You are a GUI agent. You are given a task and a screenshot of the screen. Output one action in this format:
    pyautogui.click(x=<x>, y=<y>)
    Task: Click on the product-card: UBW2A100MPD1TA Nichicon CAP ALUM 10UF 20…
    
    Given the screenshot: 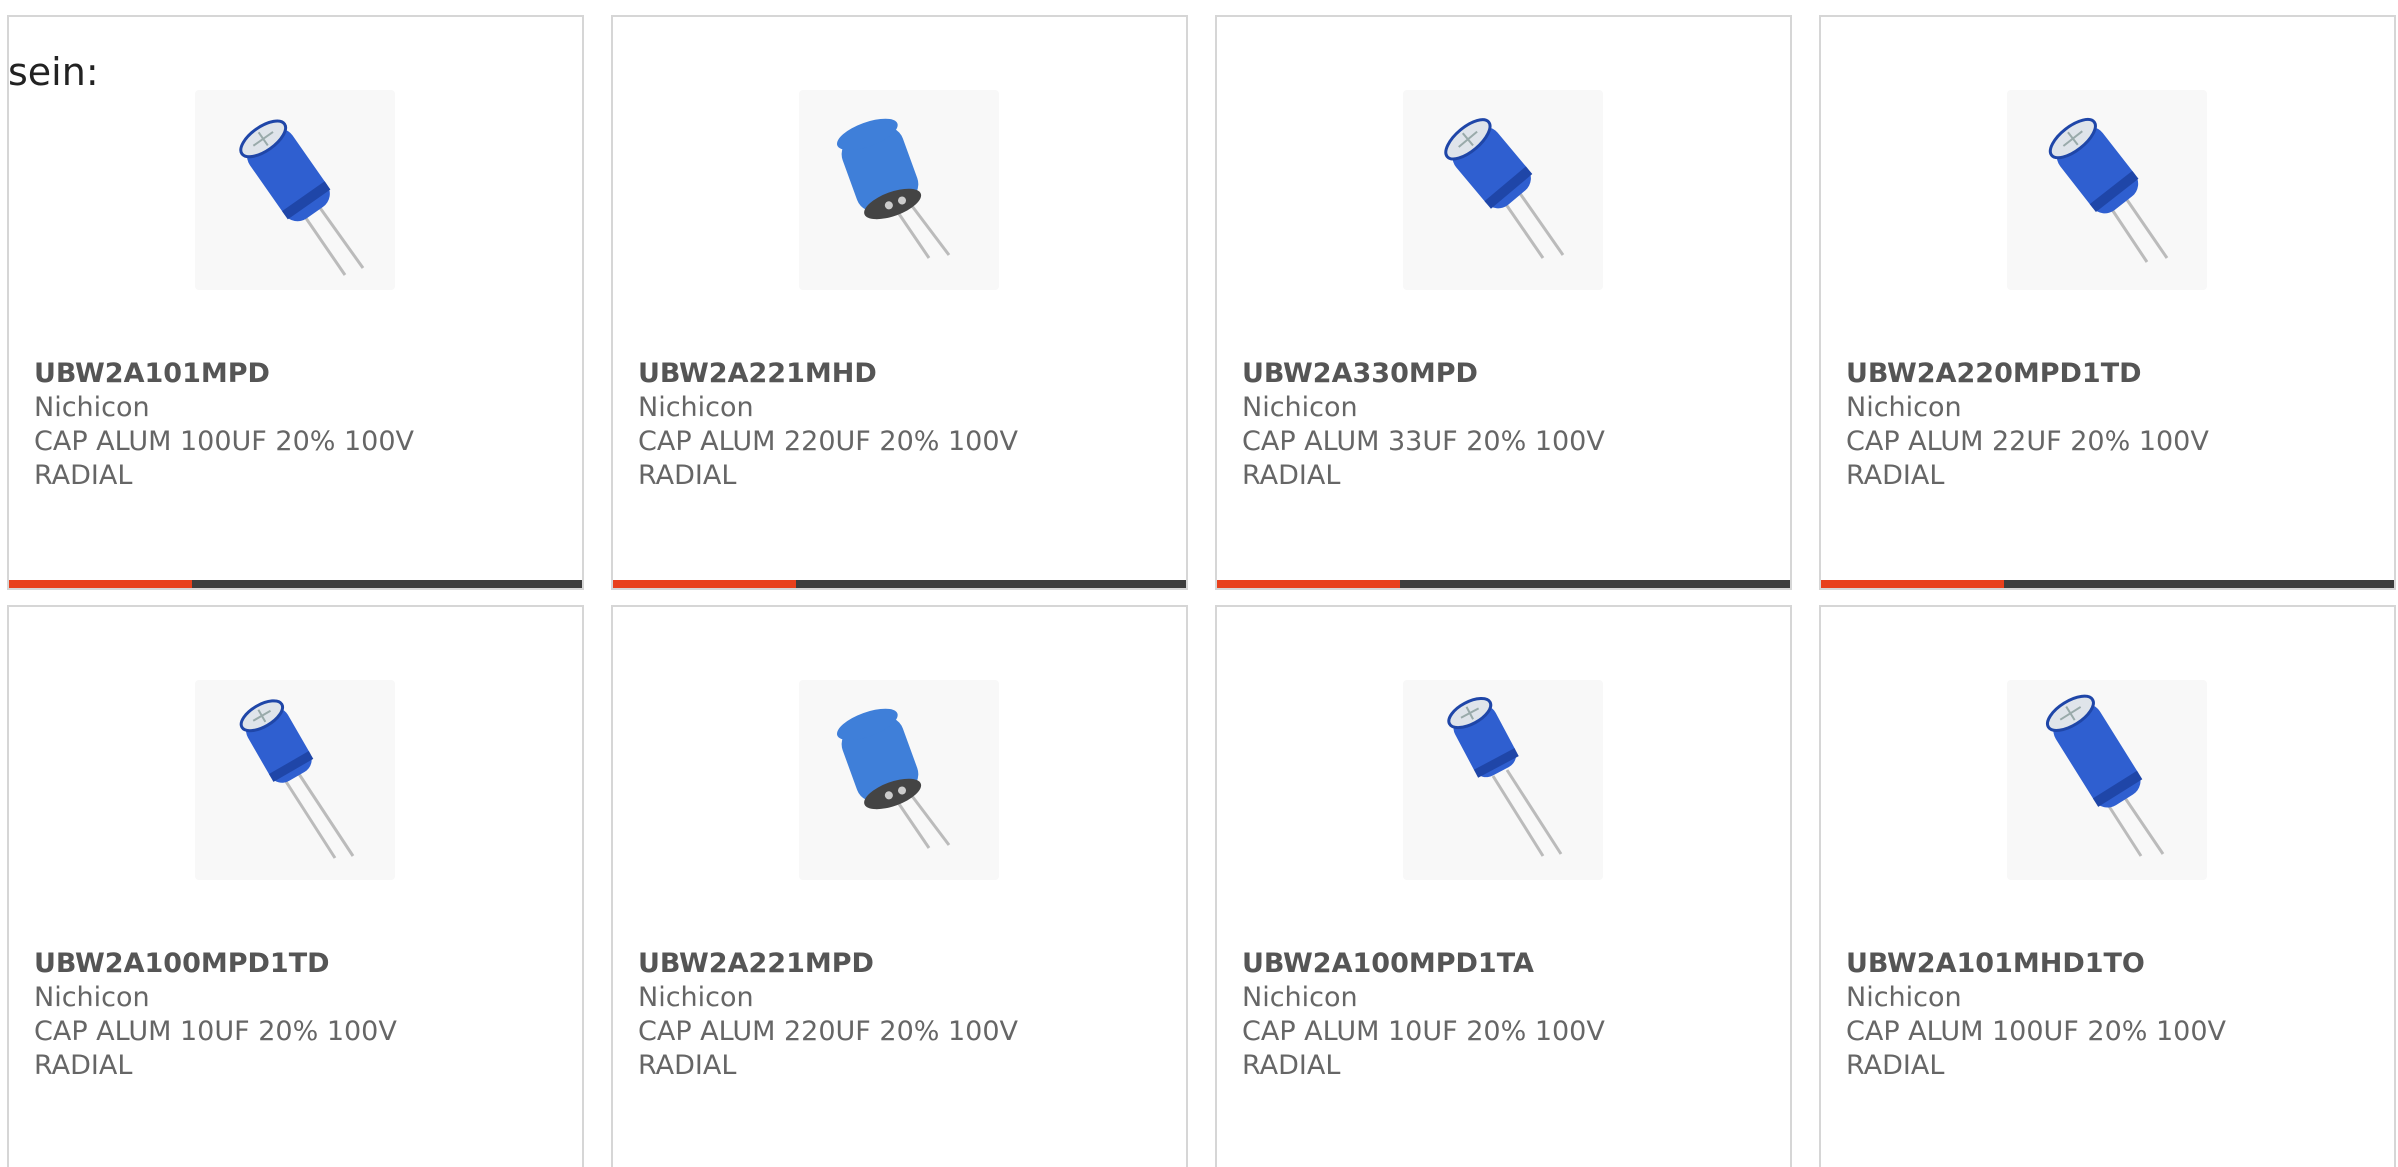 What is the action you would take?
    pyautogui.click(x=1503, y=886)
    